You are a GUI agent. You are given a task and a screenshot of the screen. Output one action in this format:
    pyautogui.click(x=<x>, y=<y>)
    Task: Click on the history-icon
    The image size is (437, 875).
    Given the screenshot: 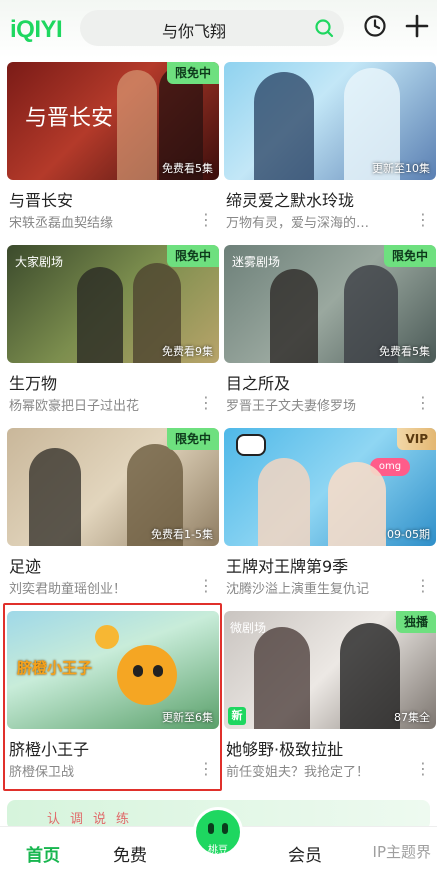 What is the action you would take?
    pyautogui.click(x=375, y=26)
    